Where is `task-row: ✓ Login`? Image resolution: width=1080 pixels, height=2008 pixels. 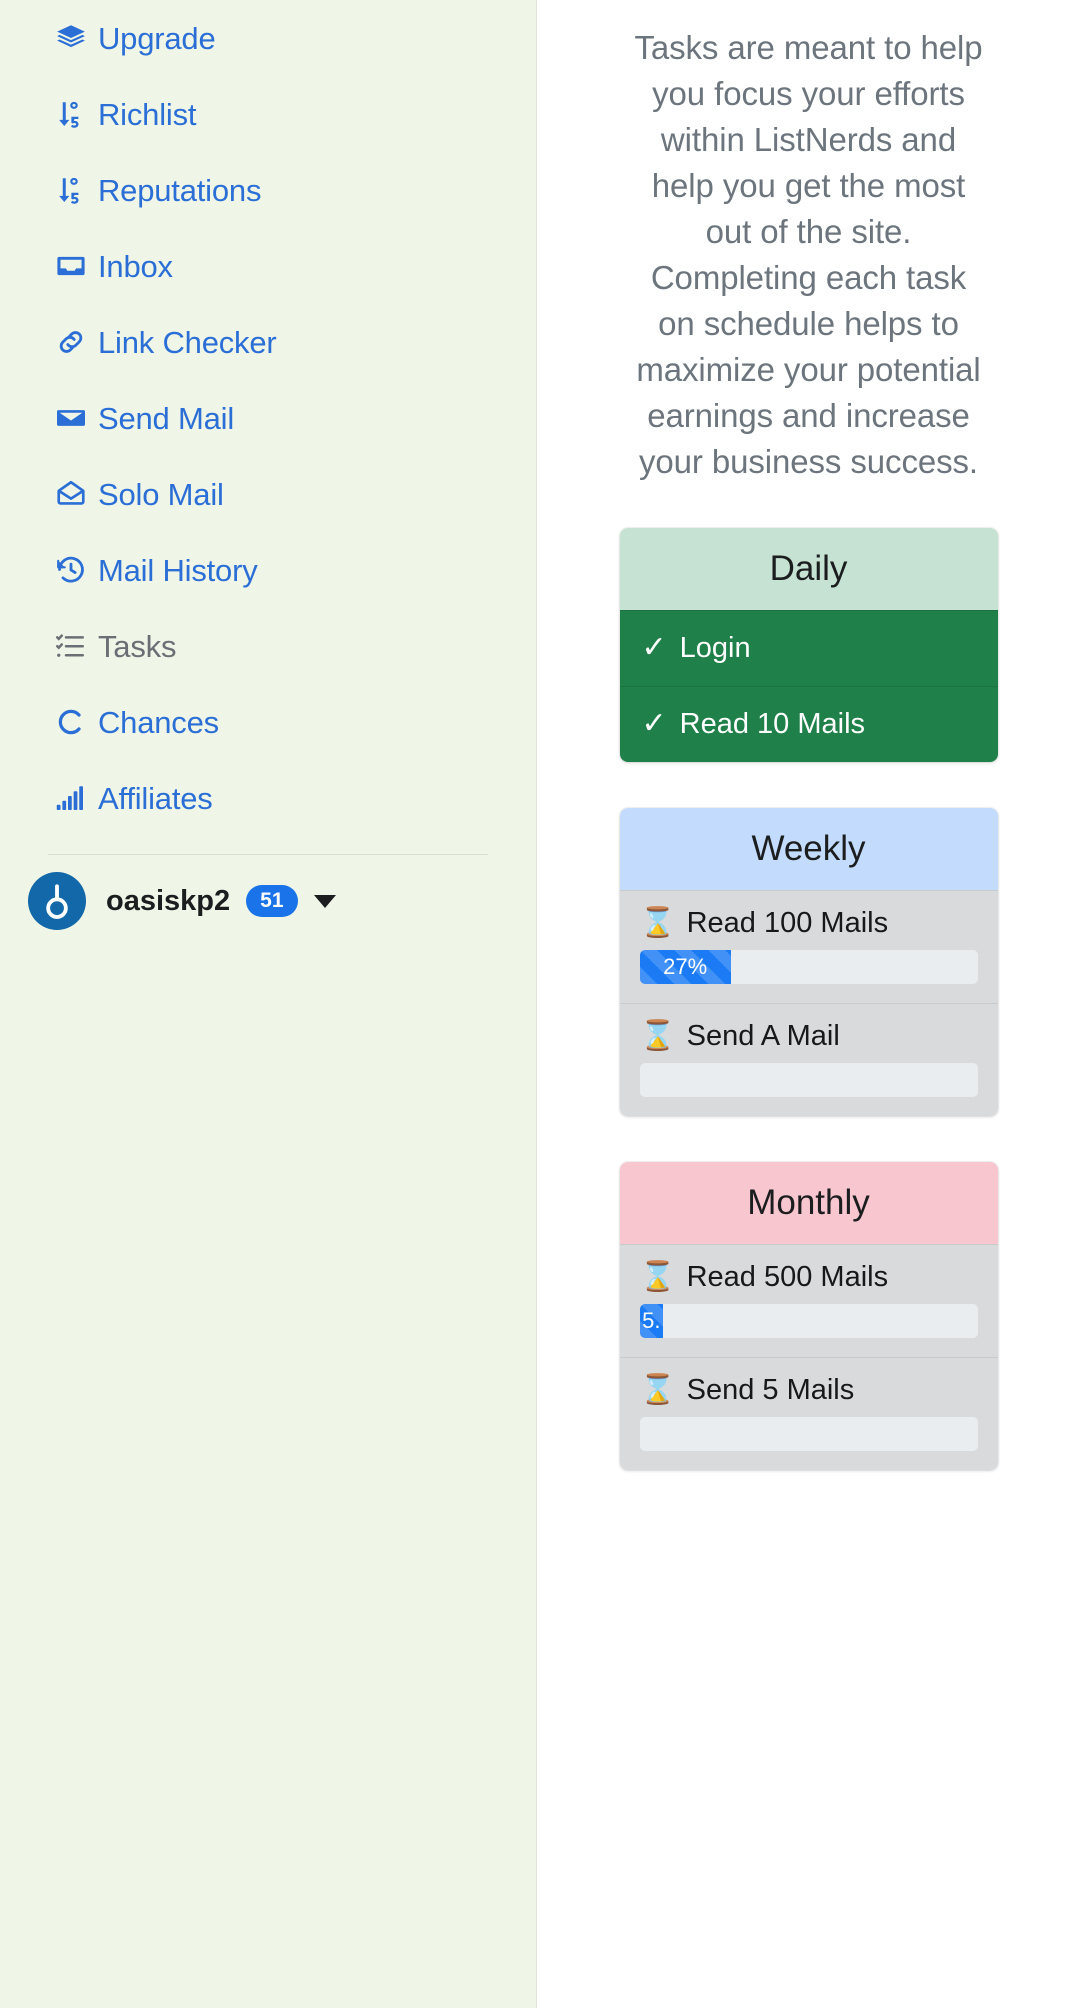
task-row: ✓ Login is located at coordinates (808, 648).